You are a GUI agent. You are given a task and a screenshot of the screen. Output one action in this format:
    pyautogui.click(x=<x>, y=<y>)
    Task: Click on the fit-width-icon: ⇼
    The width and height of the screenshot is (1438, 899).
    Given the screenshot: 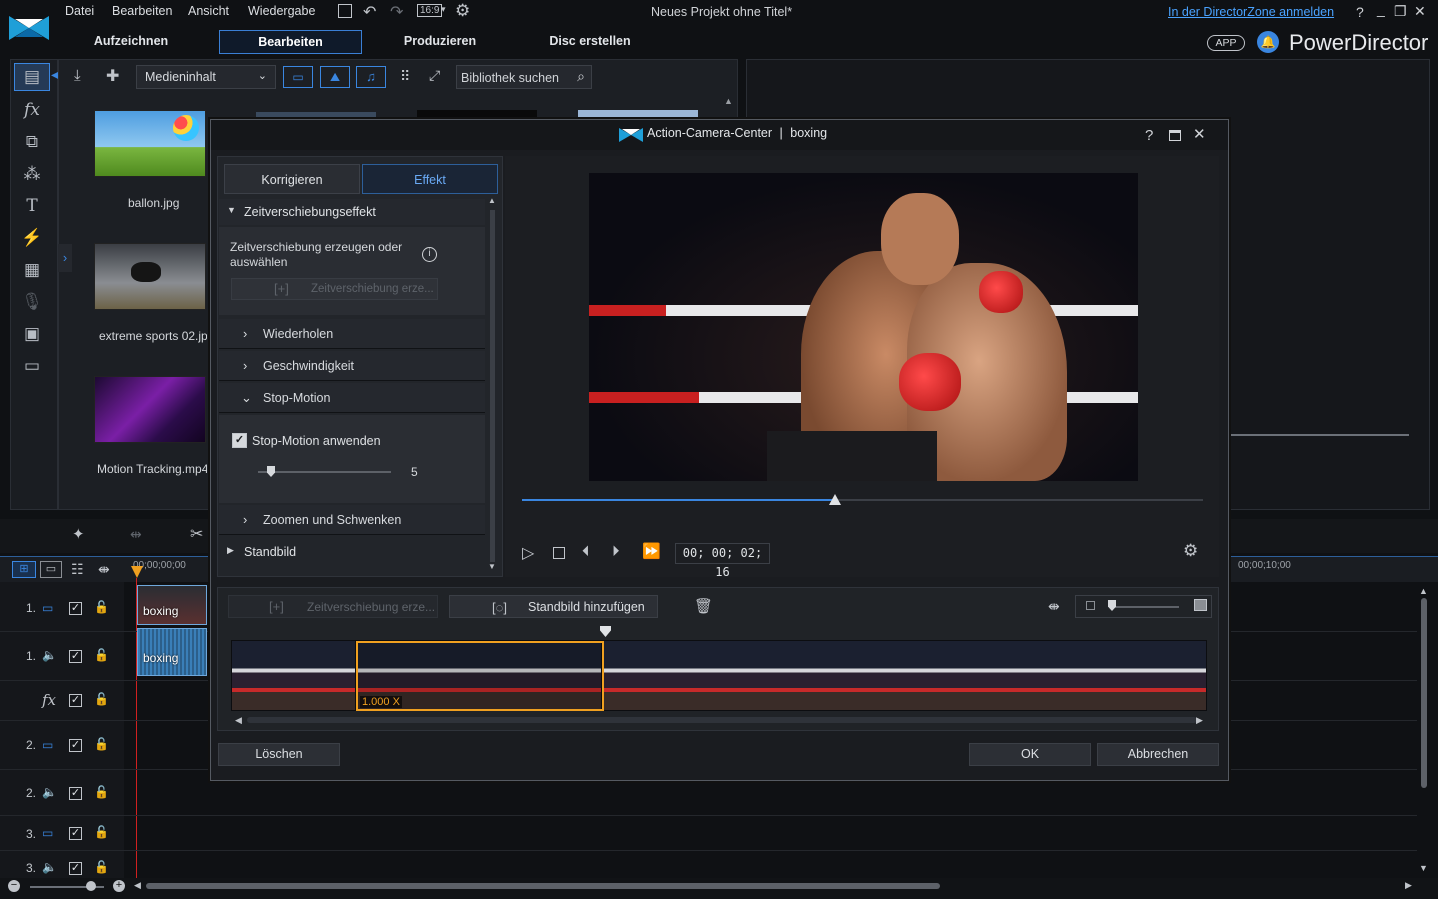 What is the action you would take?
    pyautogui.click(x=1054, y=606)
    